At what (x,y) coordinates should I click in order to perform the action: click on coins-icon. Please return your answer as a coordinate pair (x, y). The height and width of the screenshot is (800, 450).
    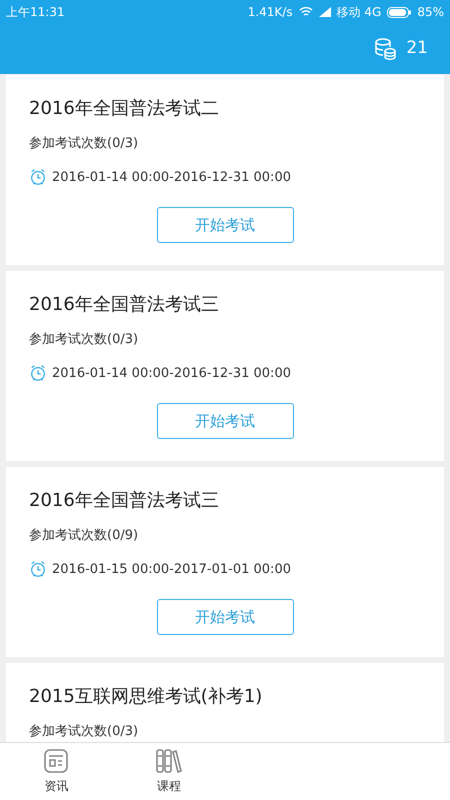
    Looking at the image, I should click on (385, 49).